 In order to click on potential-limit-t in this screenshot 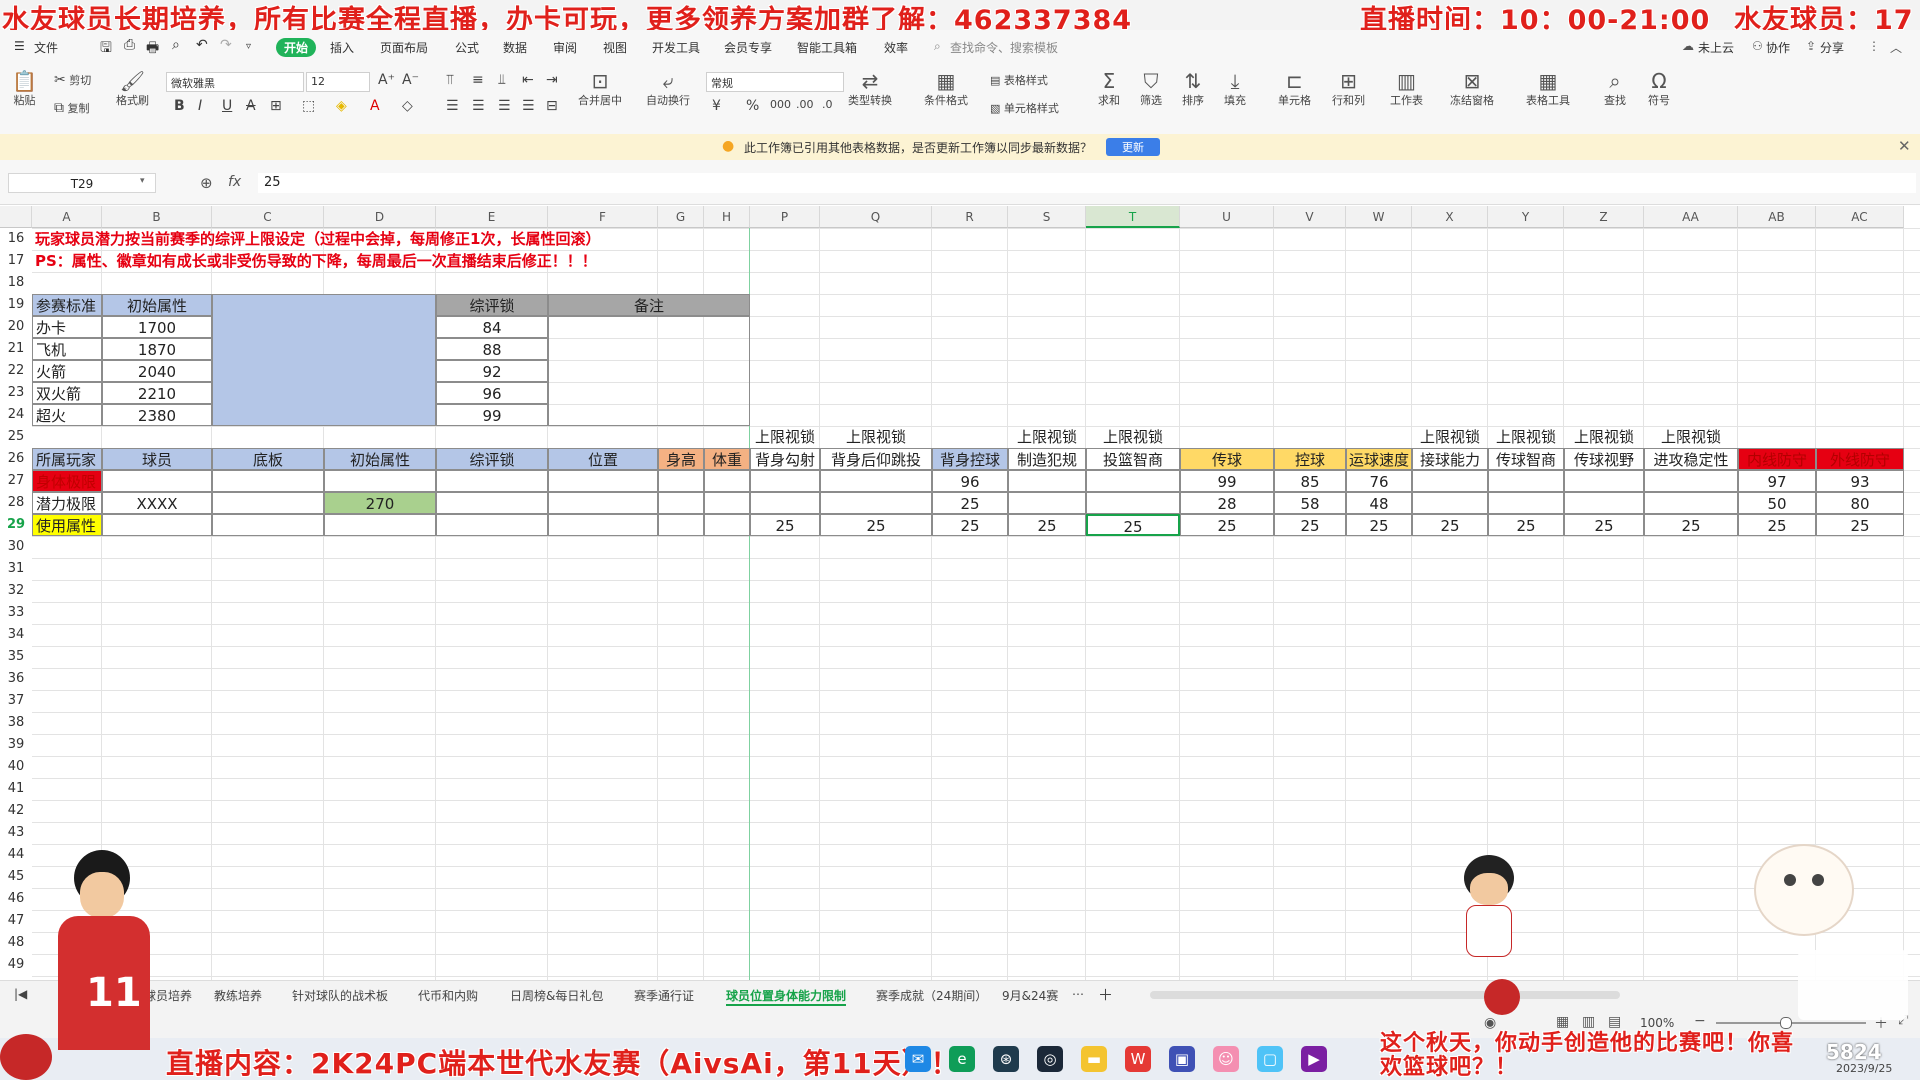, I will do `click(1133, 503)`.